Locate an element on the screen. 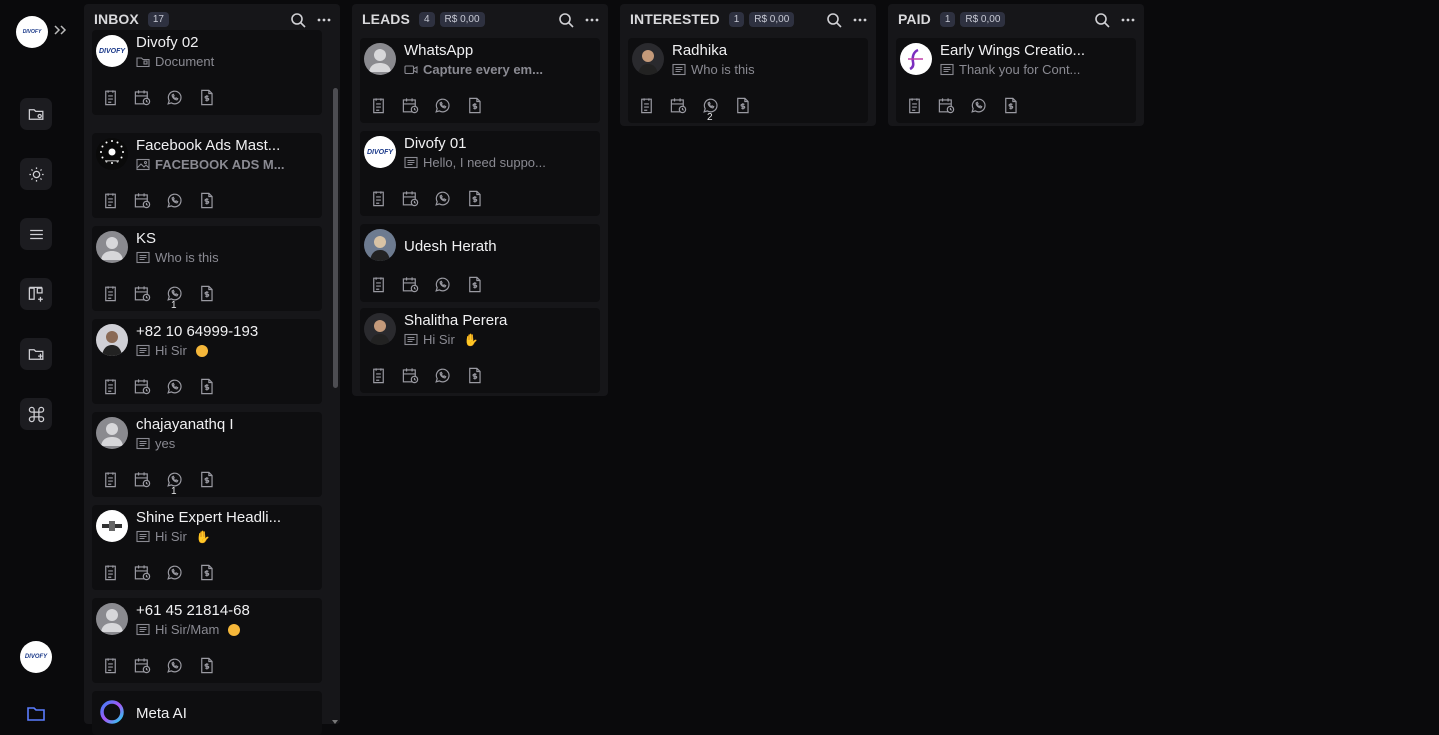 This screenshot has width=1439, height=735. menu-button is located at coordinates (36, 234).